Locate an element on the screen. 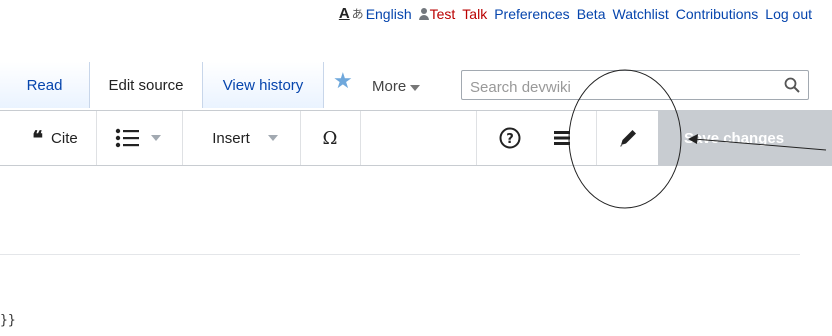  help-icon: ? is located at coordinates (510, 138).